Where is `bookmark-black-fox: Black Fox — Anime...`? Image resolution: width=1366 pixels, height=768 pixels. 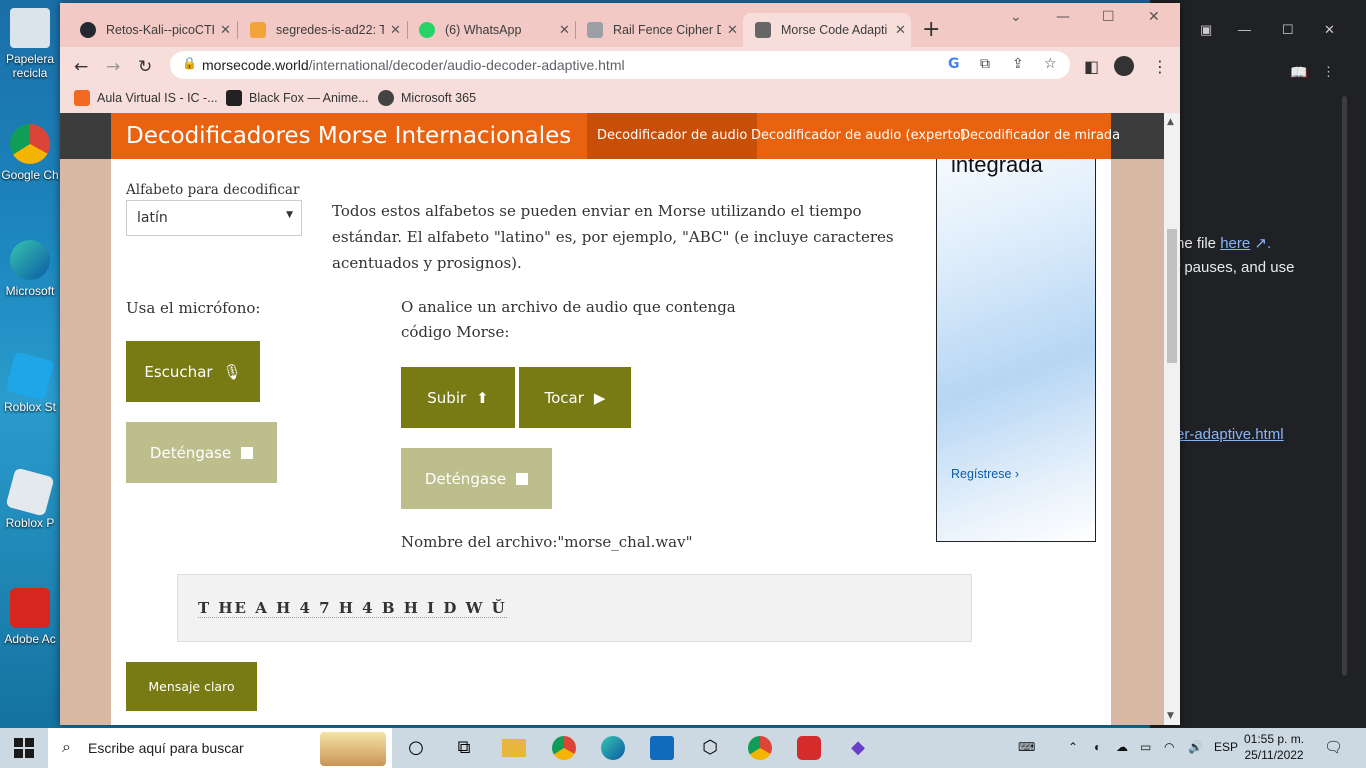 bookmark-black-fox: Black Fox — Anime... is located at coordinates (297, 98).